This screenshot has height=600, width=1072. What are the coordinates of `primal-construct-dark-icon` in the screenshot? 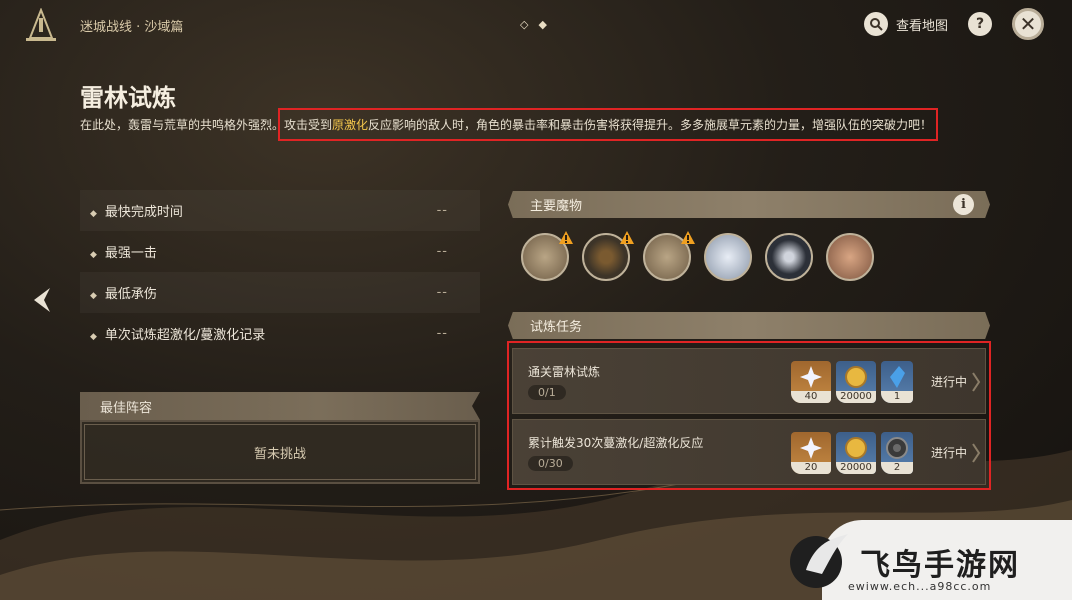 It's located at (789, 257).